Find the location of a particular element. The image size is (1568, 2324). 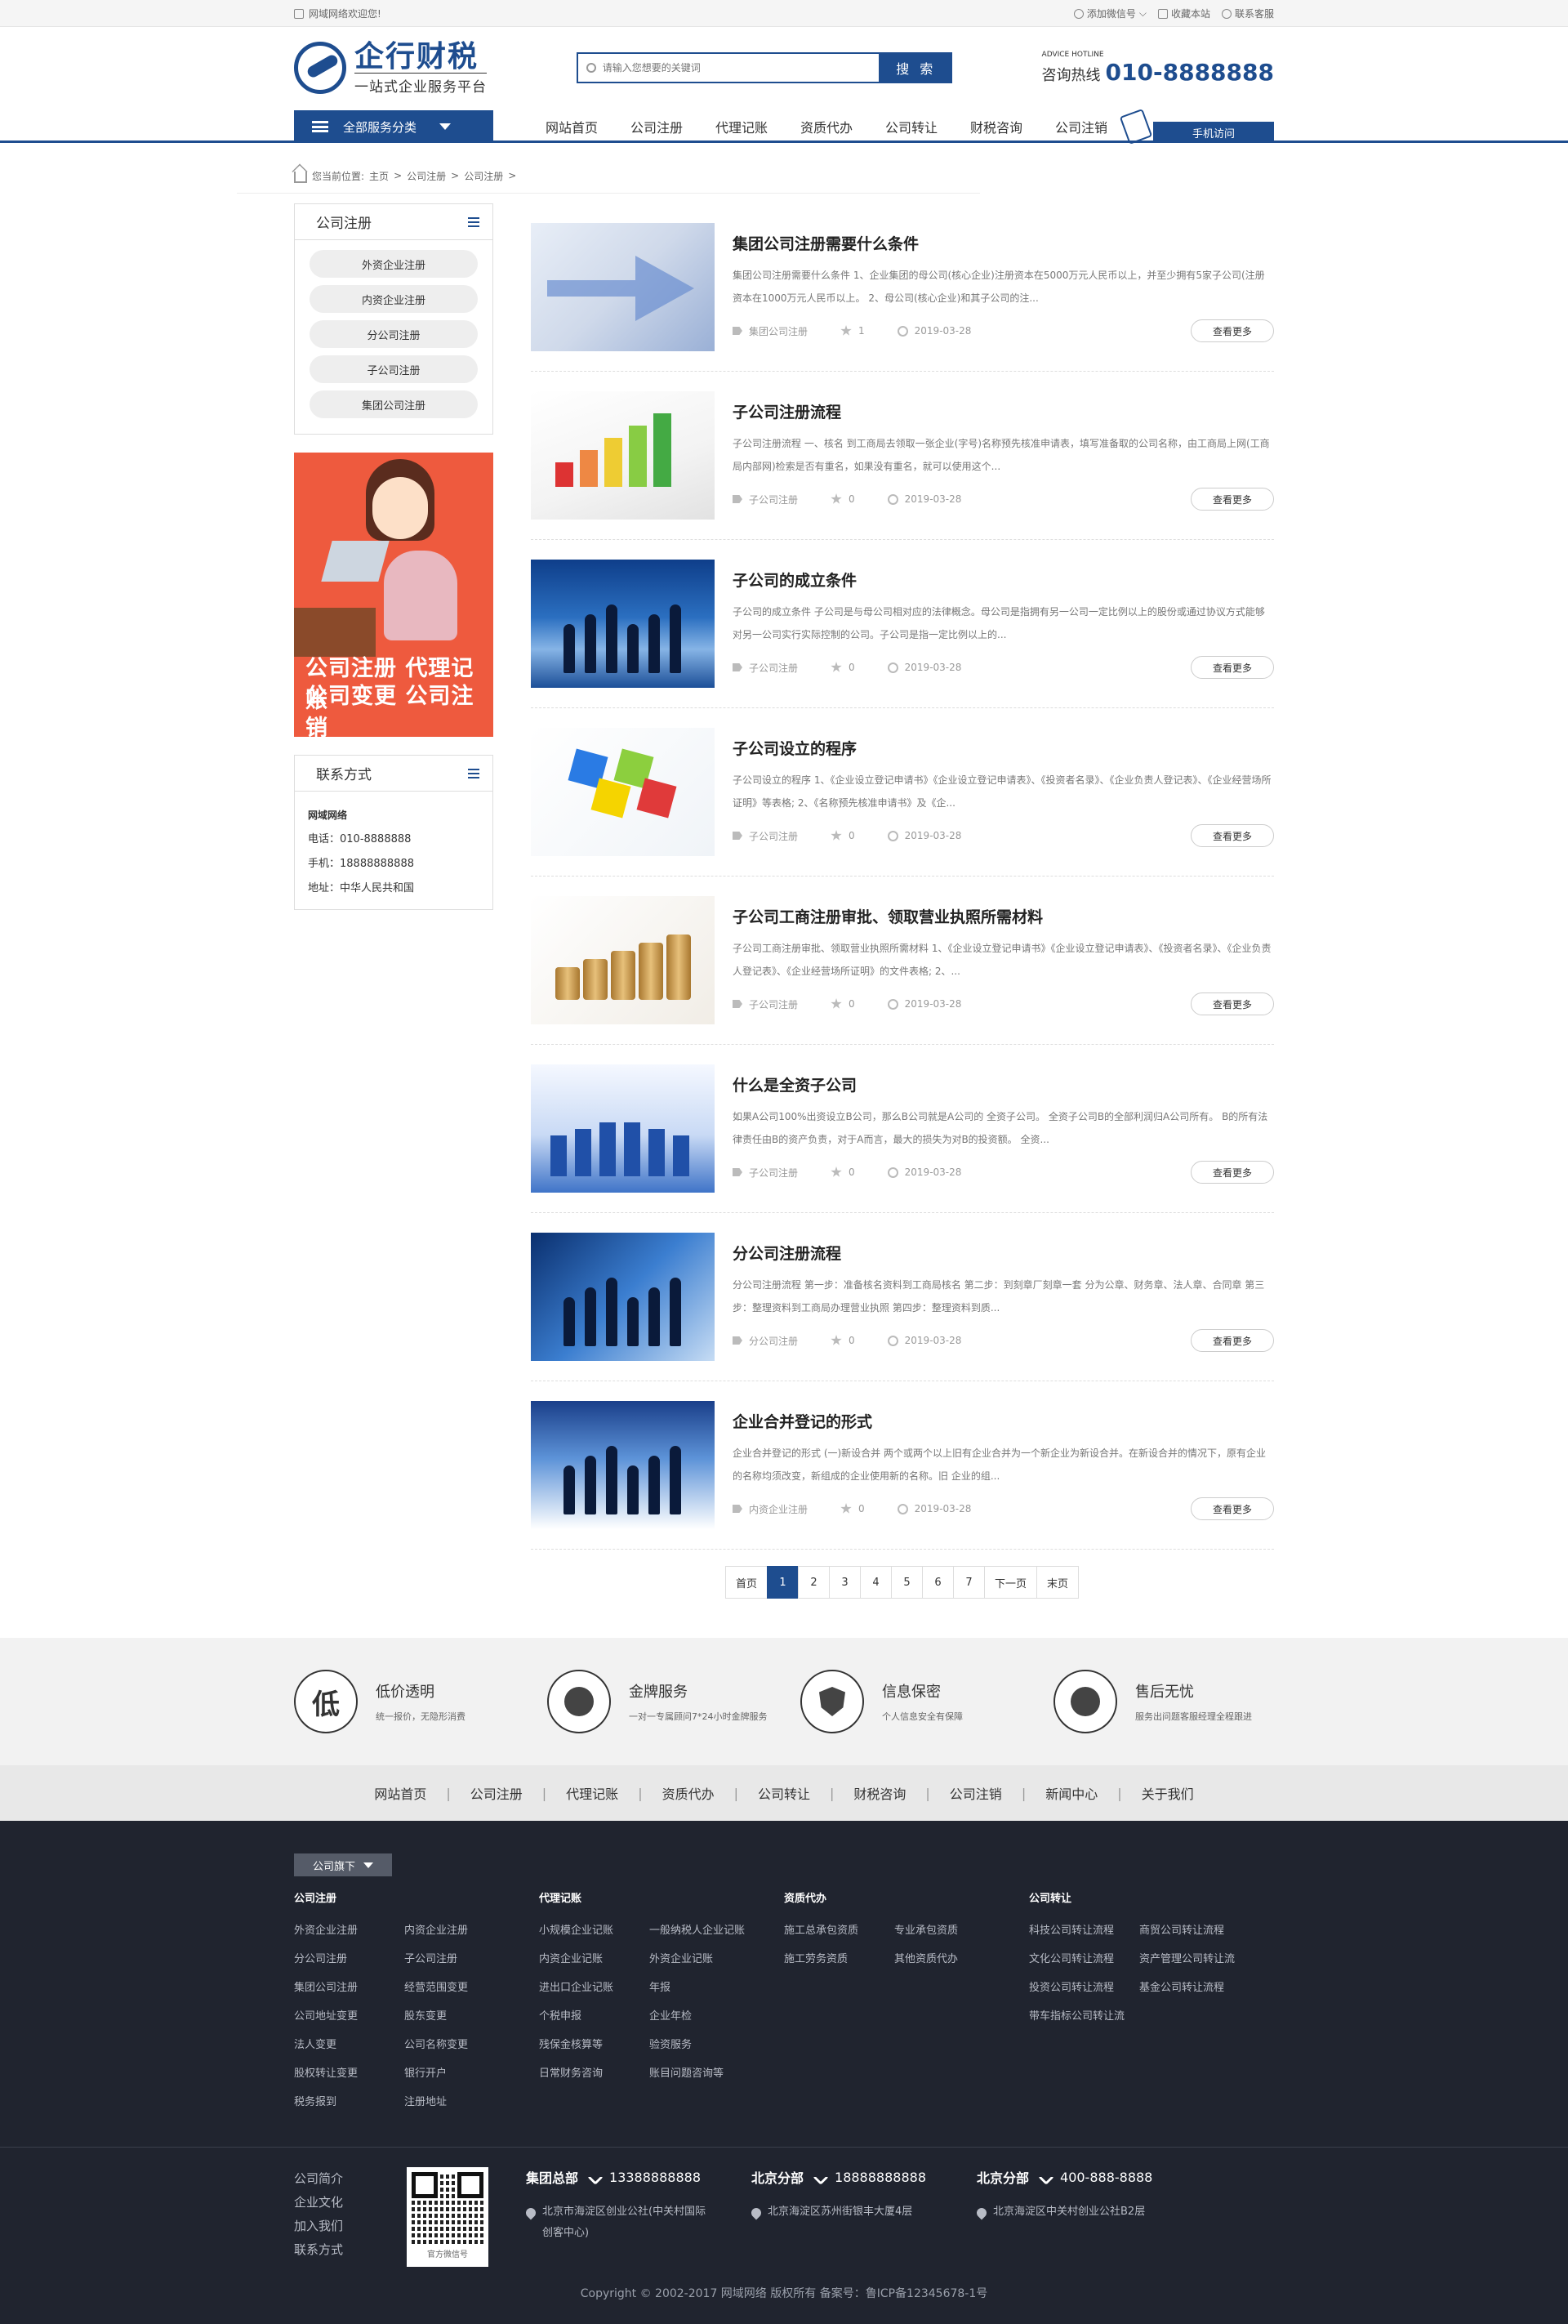

breadcrumb-home: 主页 is located at coordinates (379, 176).